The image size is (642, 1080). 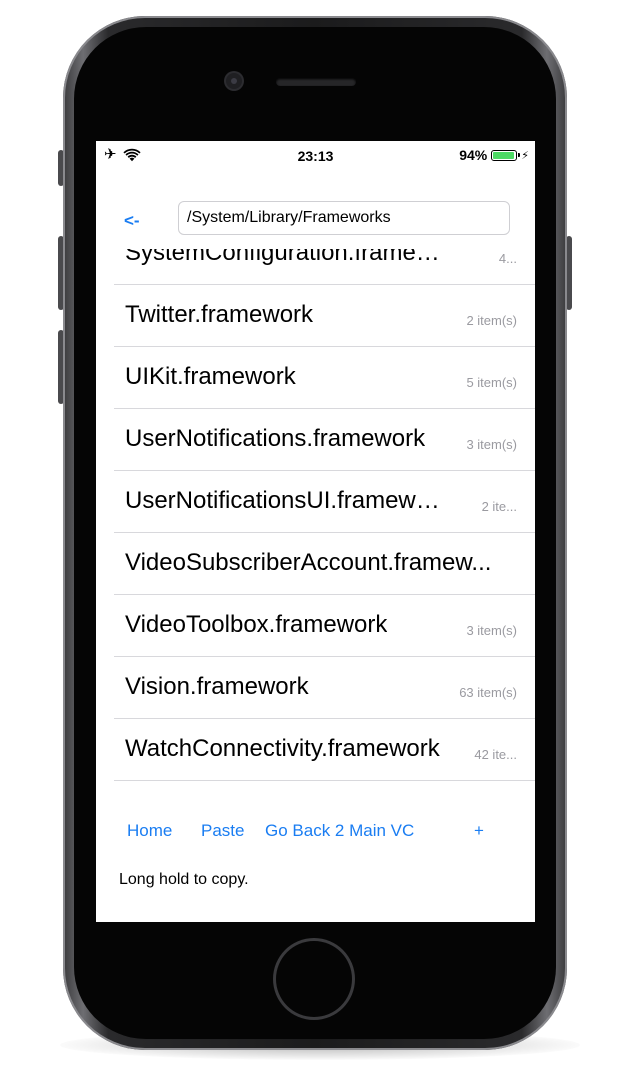 What do you see at coordinates (132, 221) in the screenshot?
I see `back-button: <-` at bounding box center [132, 221].